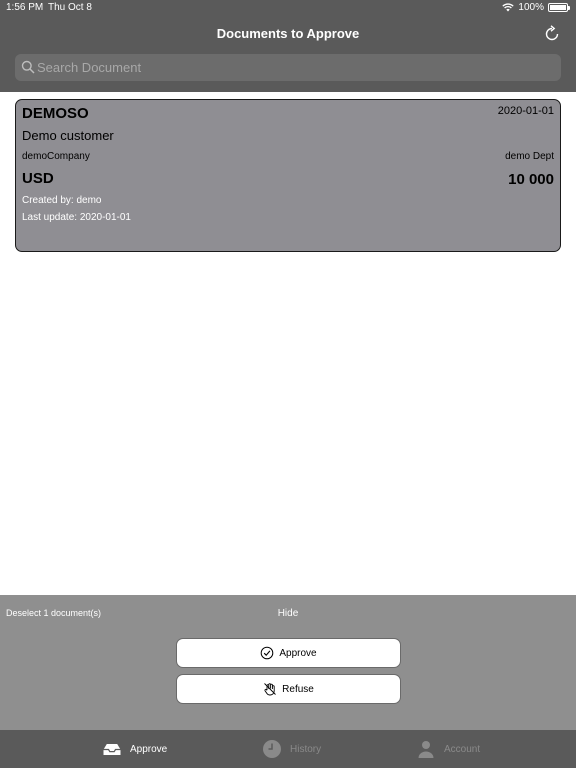 This screenshot has height=768, width=576. What do you see at coordinates (270, 689) in the screenshot?
I see `hand-stop-icon` at bounding box center [270, 689].